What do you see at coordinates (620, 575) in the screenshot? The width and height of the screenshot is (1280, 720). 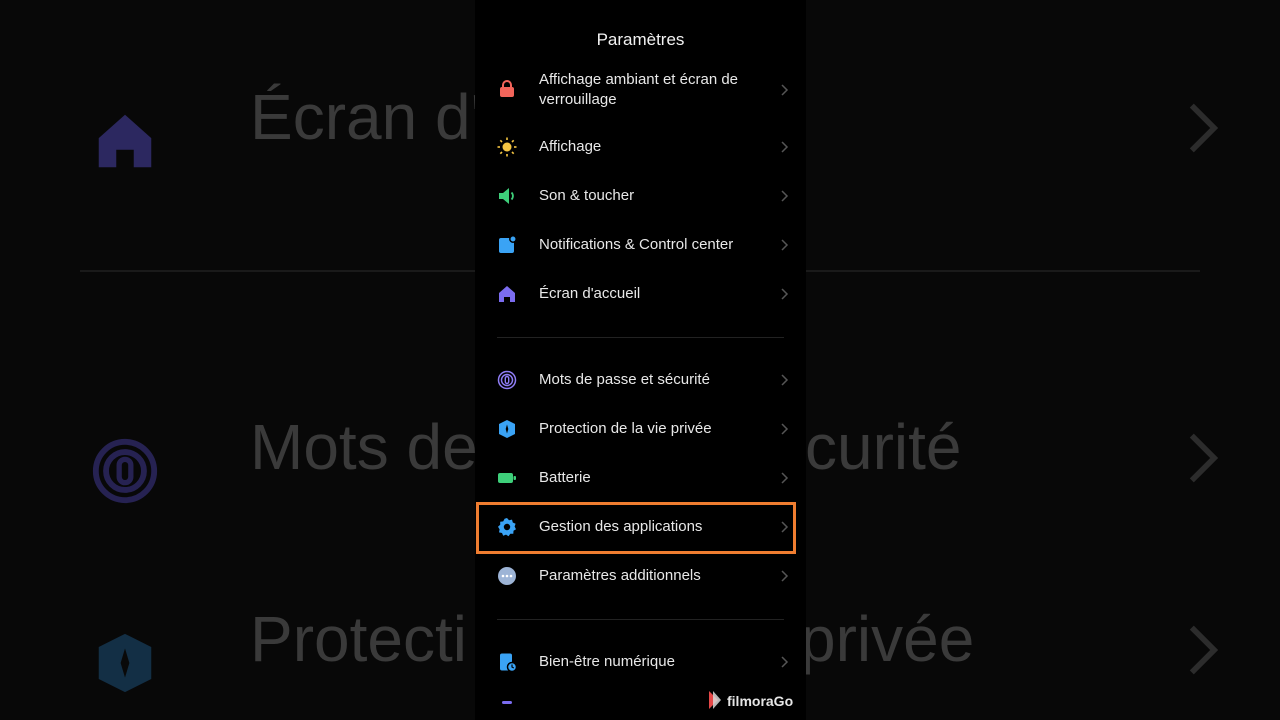 I see `settings-item-label: Paramètres additionnels` at bounding box center [620, 575].